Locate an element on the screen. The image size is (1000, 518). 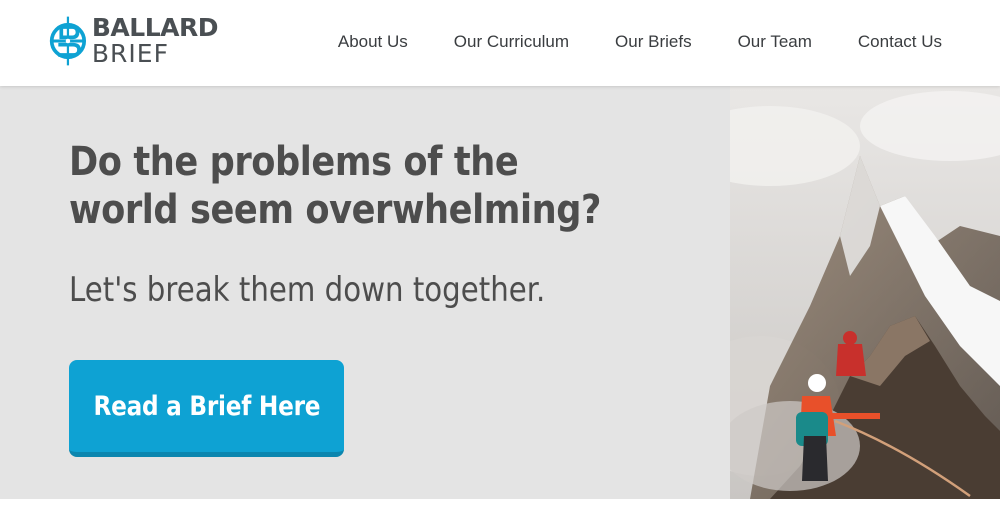
ballard-brief-logo-icon is located at coordinates (68, 41).